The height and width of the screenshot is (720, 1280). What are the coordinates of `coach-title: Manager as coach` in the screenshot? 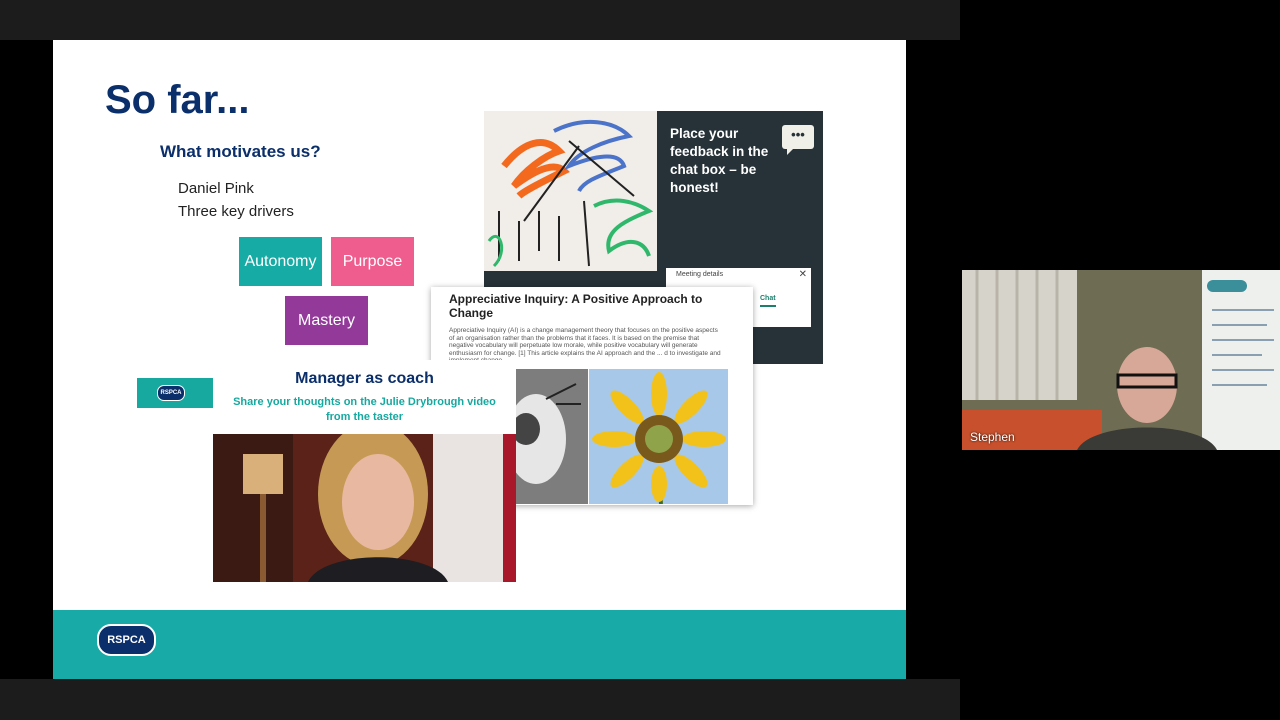 It's located at (364, 378).